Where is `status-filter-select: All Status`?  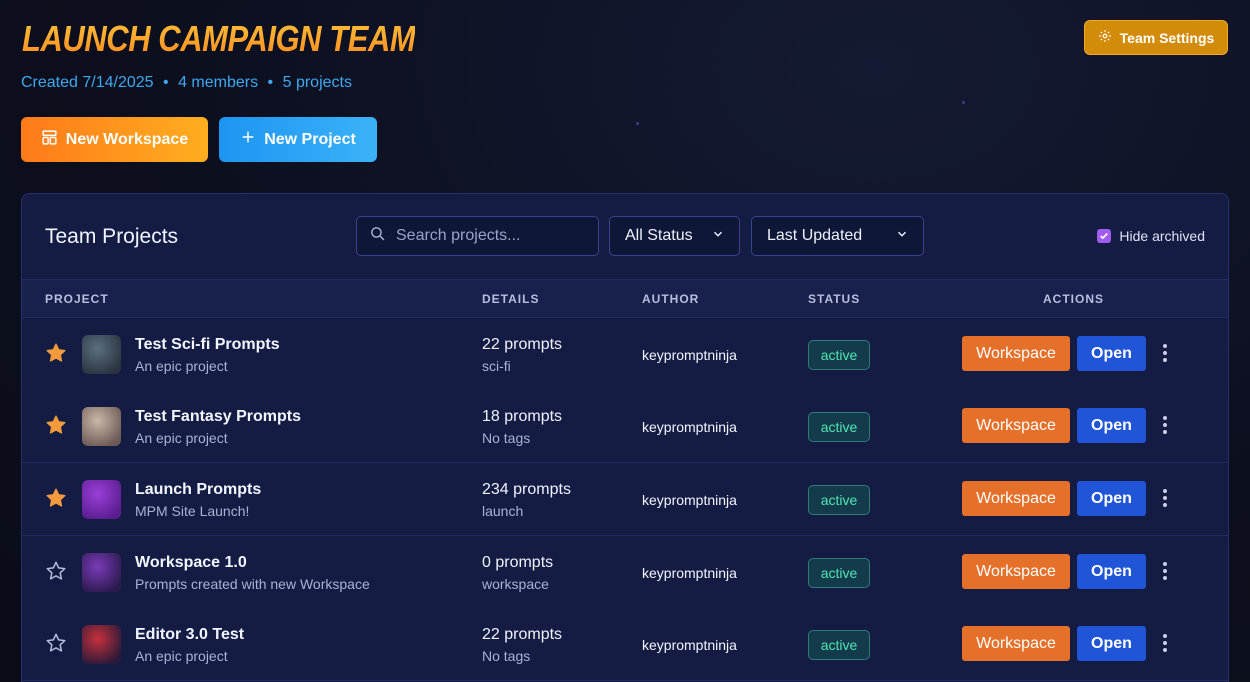 status-filter-select: All Status is located at coordinates (674, 236).